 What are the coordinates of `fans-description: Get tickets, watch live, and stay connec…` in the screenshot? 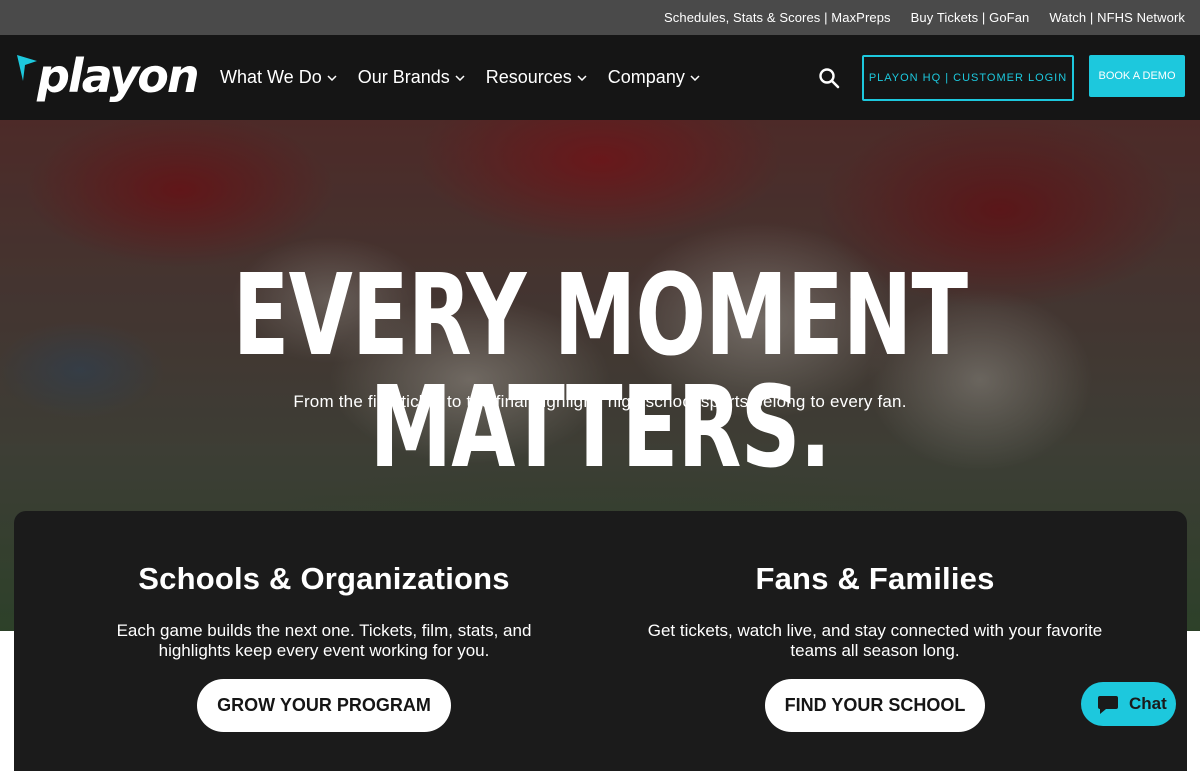 It's located at (875, 640).